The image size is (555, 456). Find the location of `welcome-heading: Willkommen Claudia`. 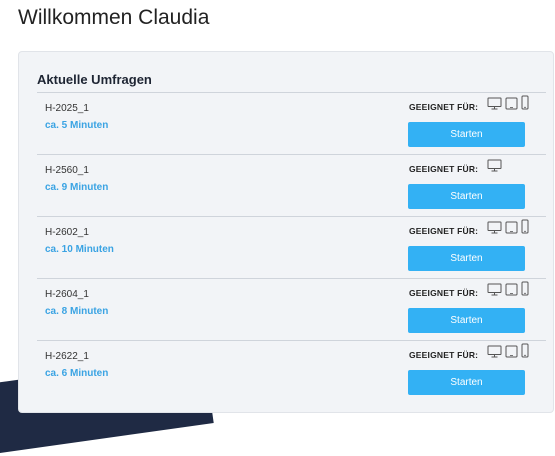

welcome-heading: Willkommen Claudia is located at coordinates (114, 17).